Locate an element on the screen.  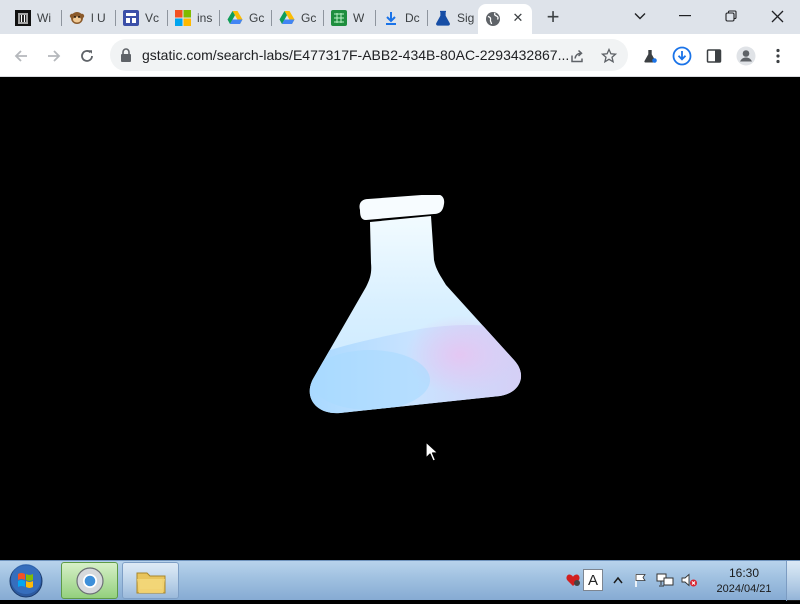
close-window-button is located at coordinates (777, 16).